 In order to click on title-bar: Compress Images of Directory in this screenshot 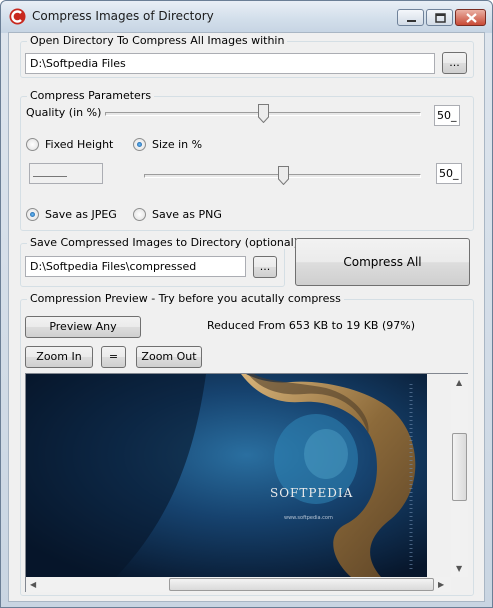, I will do `click(246, 17)`.